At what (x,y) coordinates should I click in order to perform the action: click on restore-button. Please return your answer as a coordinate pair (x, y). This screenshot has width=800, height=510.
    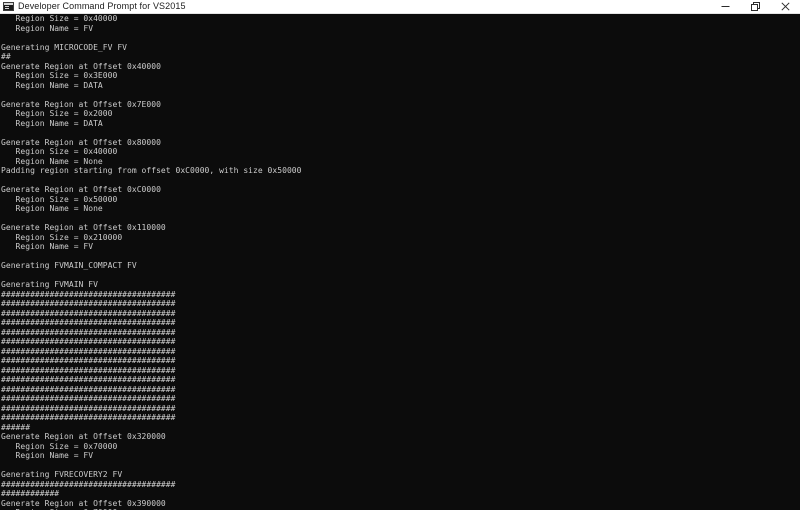
    Looking at the image, I should click on (755, 6).